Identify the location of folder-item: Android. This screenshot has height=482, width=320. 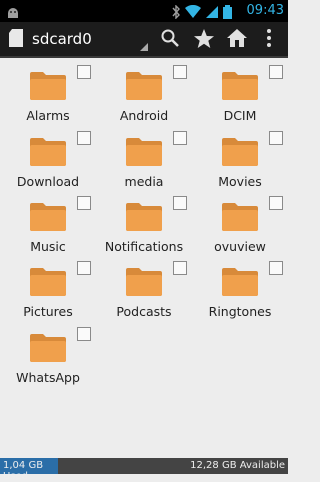
(144, 95).